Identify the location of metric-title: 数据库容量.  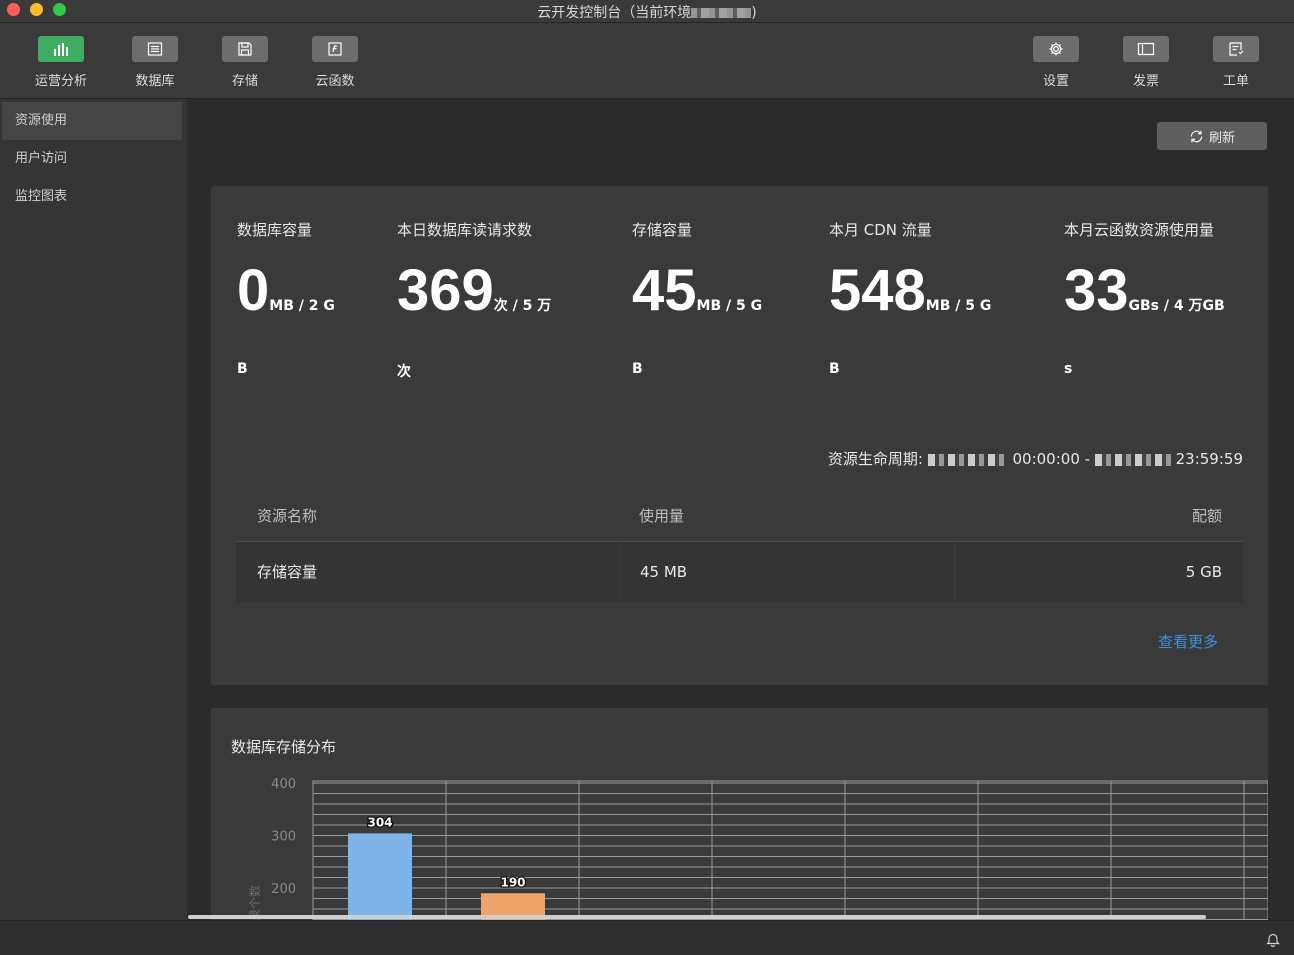
(275, 230).